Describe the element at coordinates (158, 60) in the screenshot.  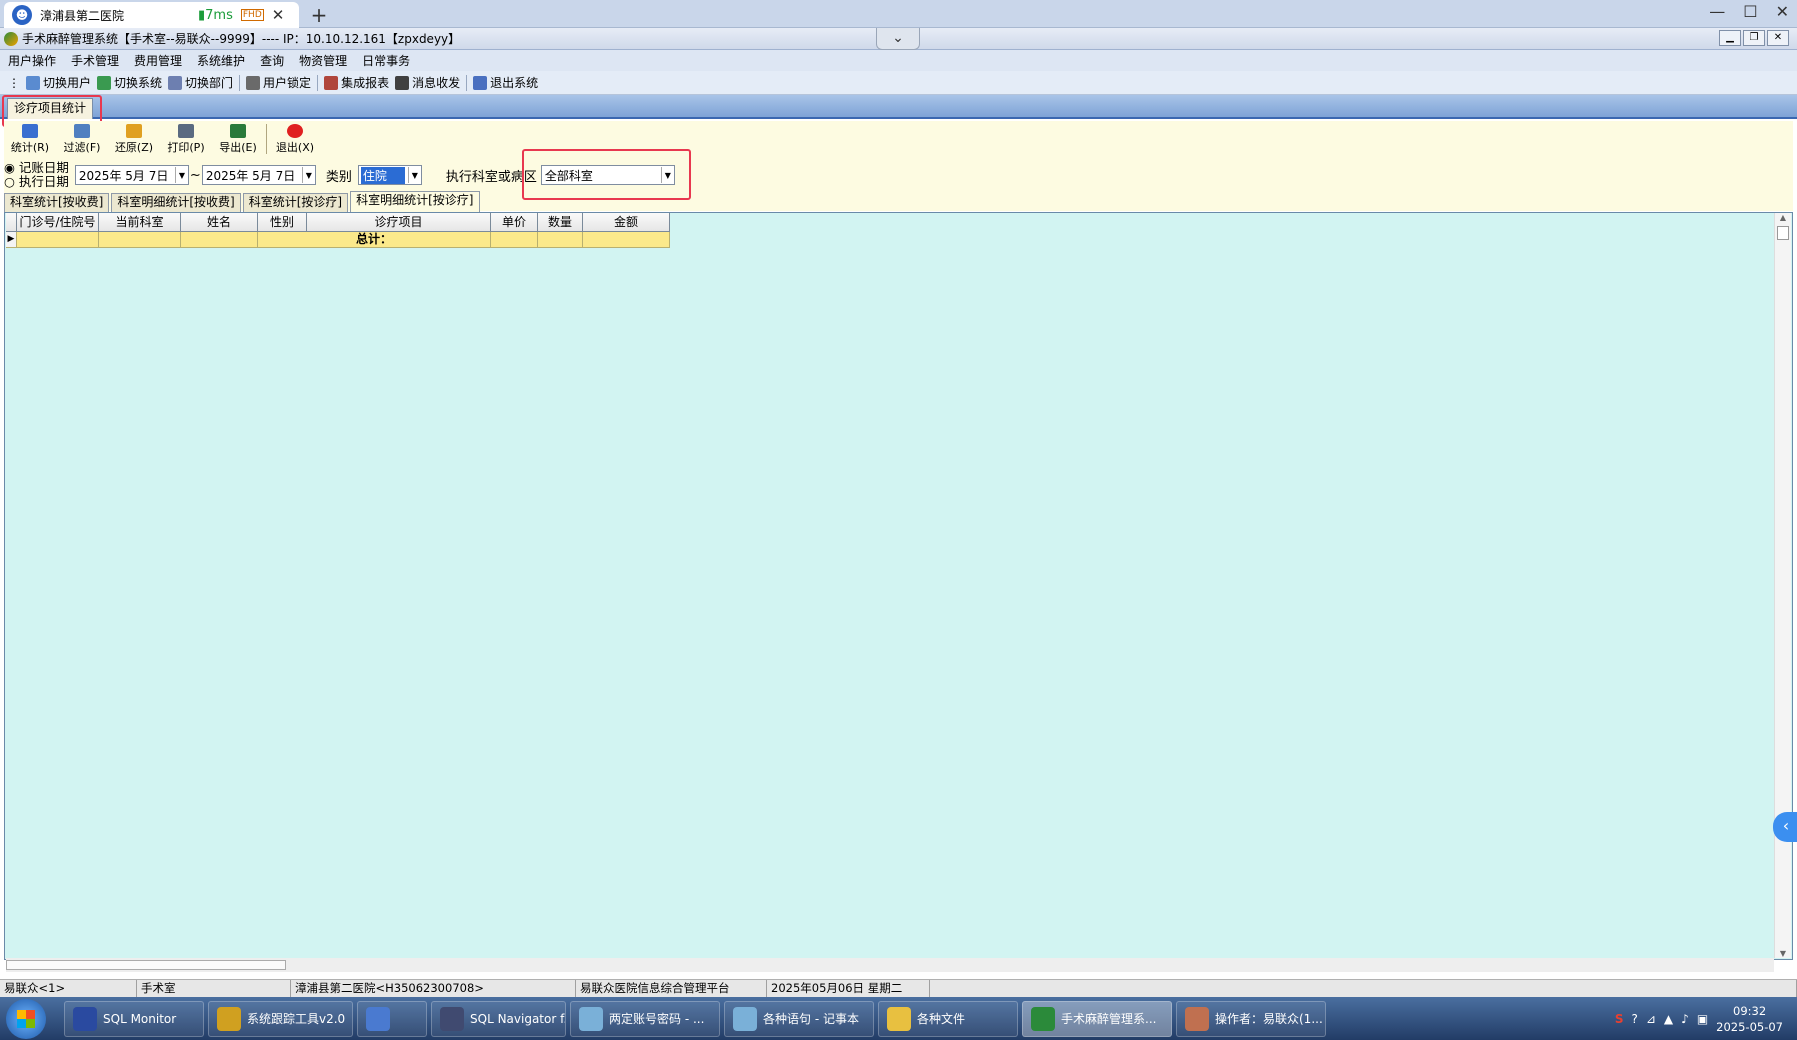
I see `menu-item: 费用管理` at that location.